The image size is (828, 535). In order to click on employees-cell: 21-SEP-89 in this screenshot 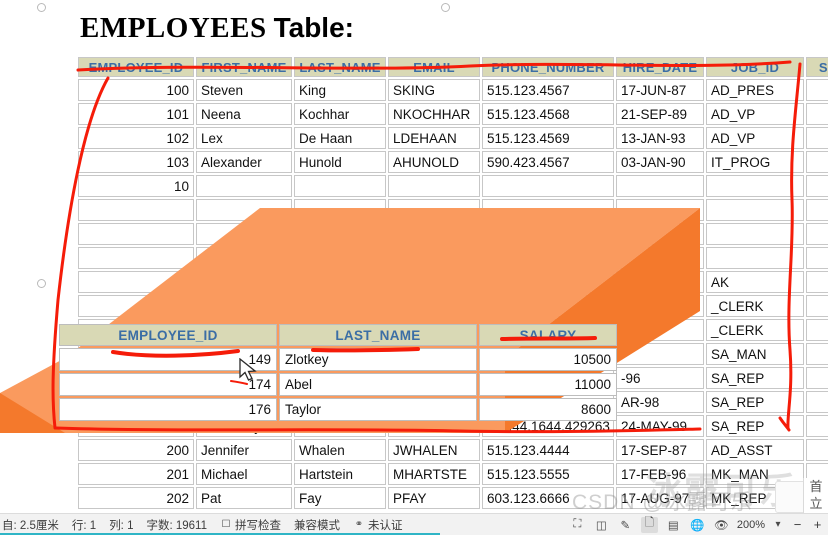, I will do `click(660, 114)`.